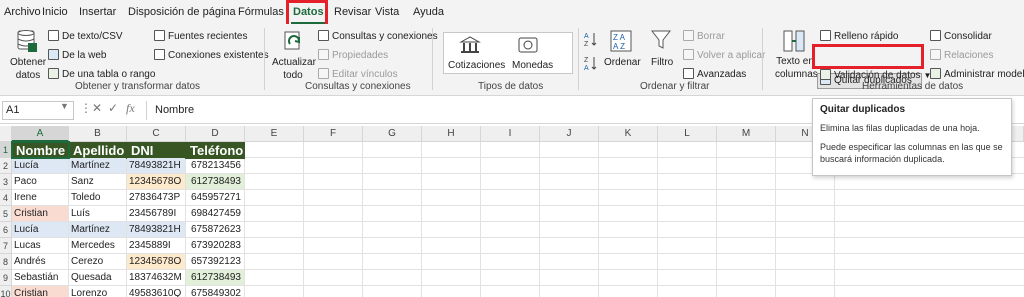 This screenshot has height=297, width=1024. What do you see at coordinates (6, 214) in the screenshot?
I see `row-header-5: 5` at bounding box center [6, 214].